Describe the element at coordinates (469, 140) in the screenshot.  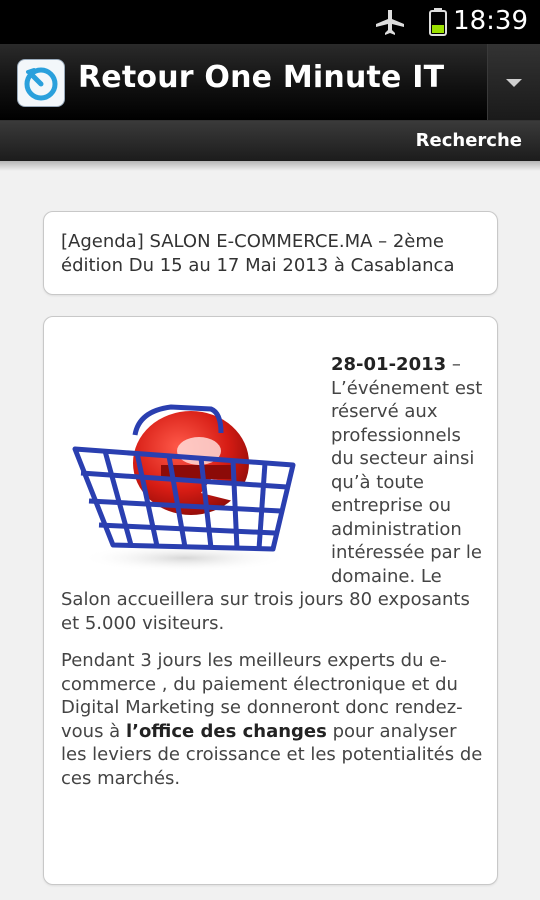
I see `search-button: Recherche` at that location.